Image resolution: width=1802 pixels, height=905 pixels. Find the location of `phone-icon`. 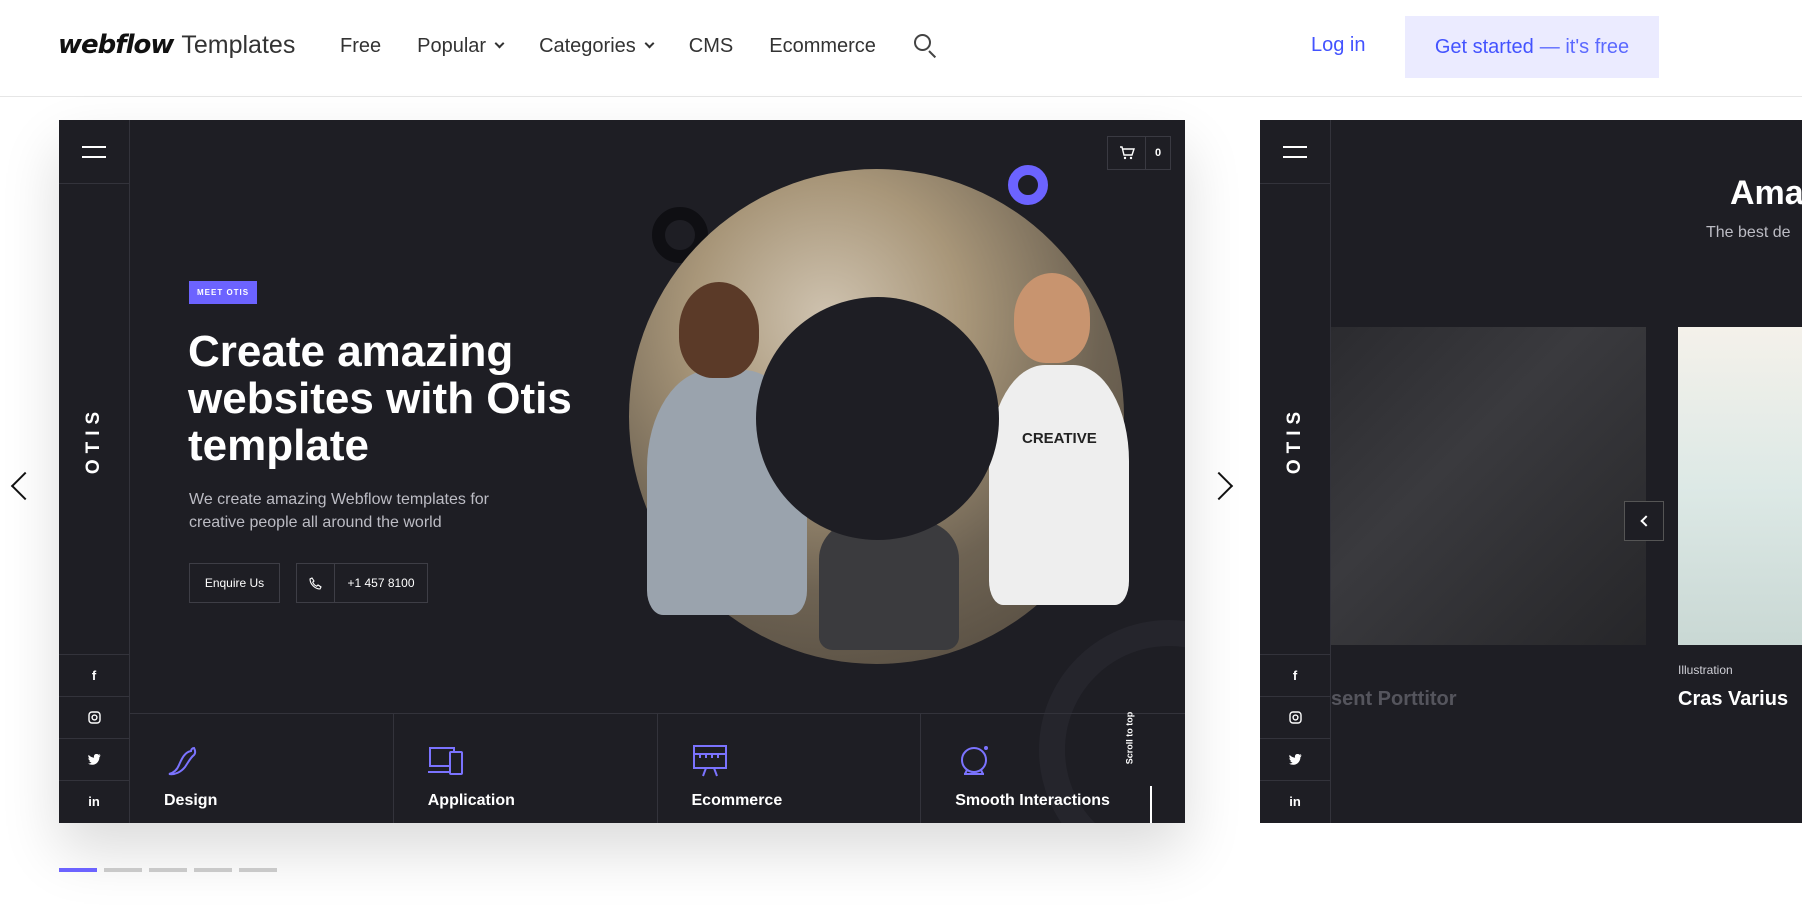

phone-icon is located at coordinates (316, 583).